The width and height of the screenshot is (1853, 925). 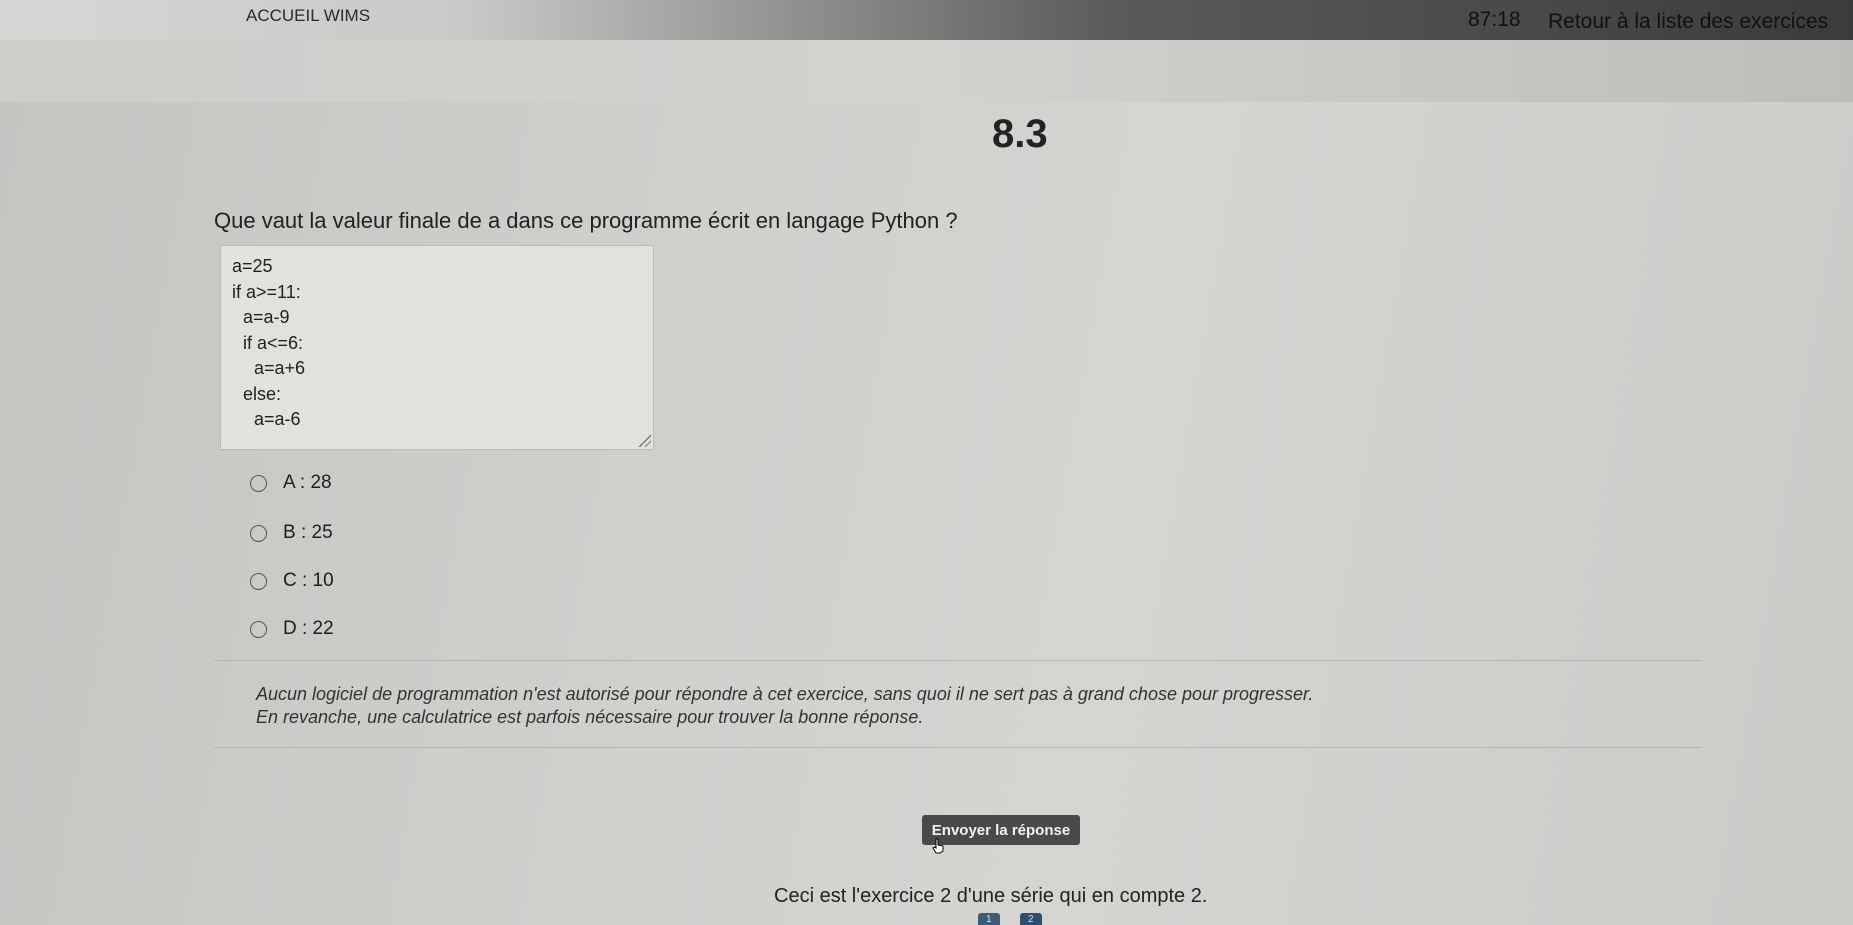 I want to click on code-line: a=25, so click(x=252, y=266).